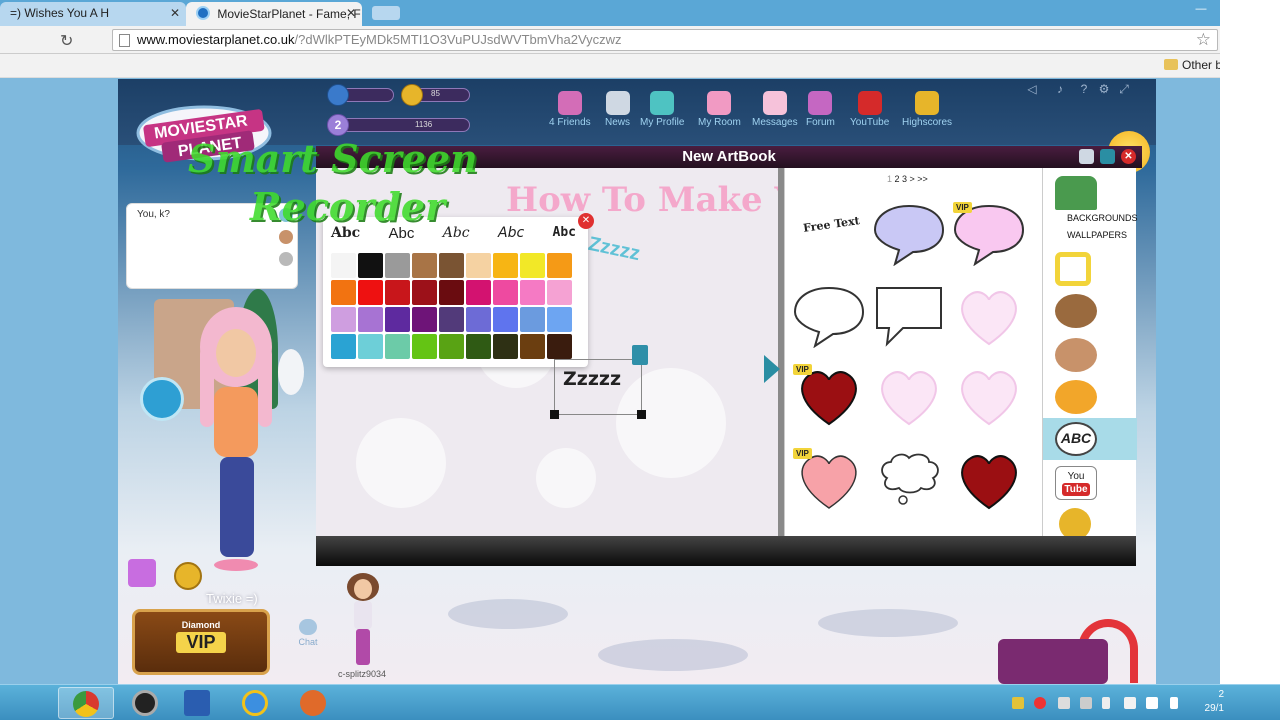 The image size is (1280, 720). Describe the element at coordinates (775, 109) in the screenshot. I see `nav-messages: Messages` at that location.